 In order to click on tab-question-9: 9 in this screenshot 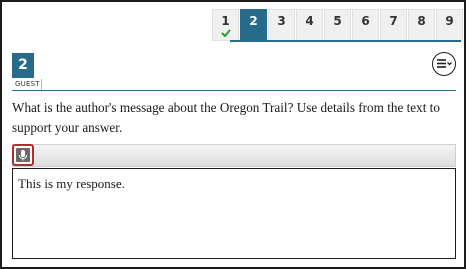, I will do `click(449, 25)`.